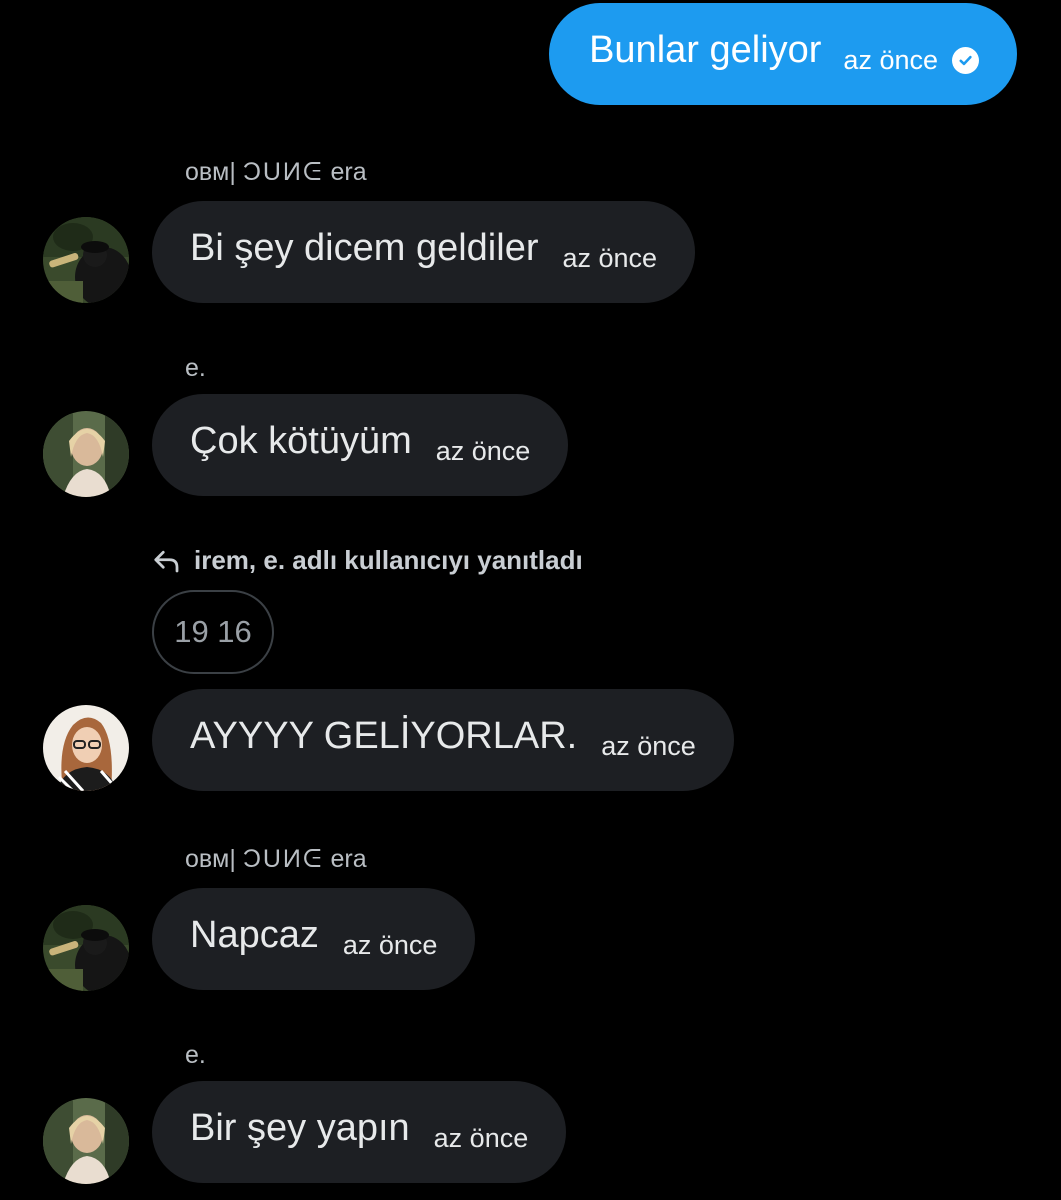 Image resolution: width=1061 pixels, height=1200 pixels. I want to click on message-text: Bunlar geliyor, so click(705, 50).